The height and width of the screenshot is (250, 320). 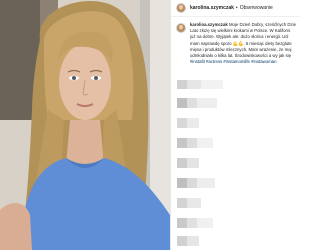 What do you see at coordinates (181, 28) in the screenshot?
I see `caption-avatar` at bounding box center [181, 28].